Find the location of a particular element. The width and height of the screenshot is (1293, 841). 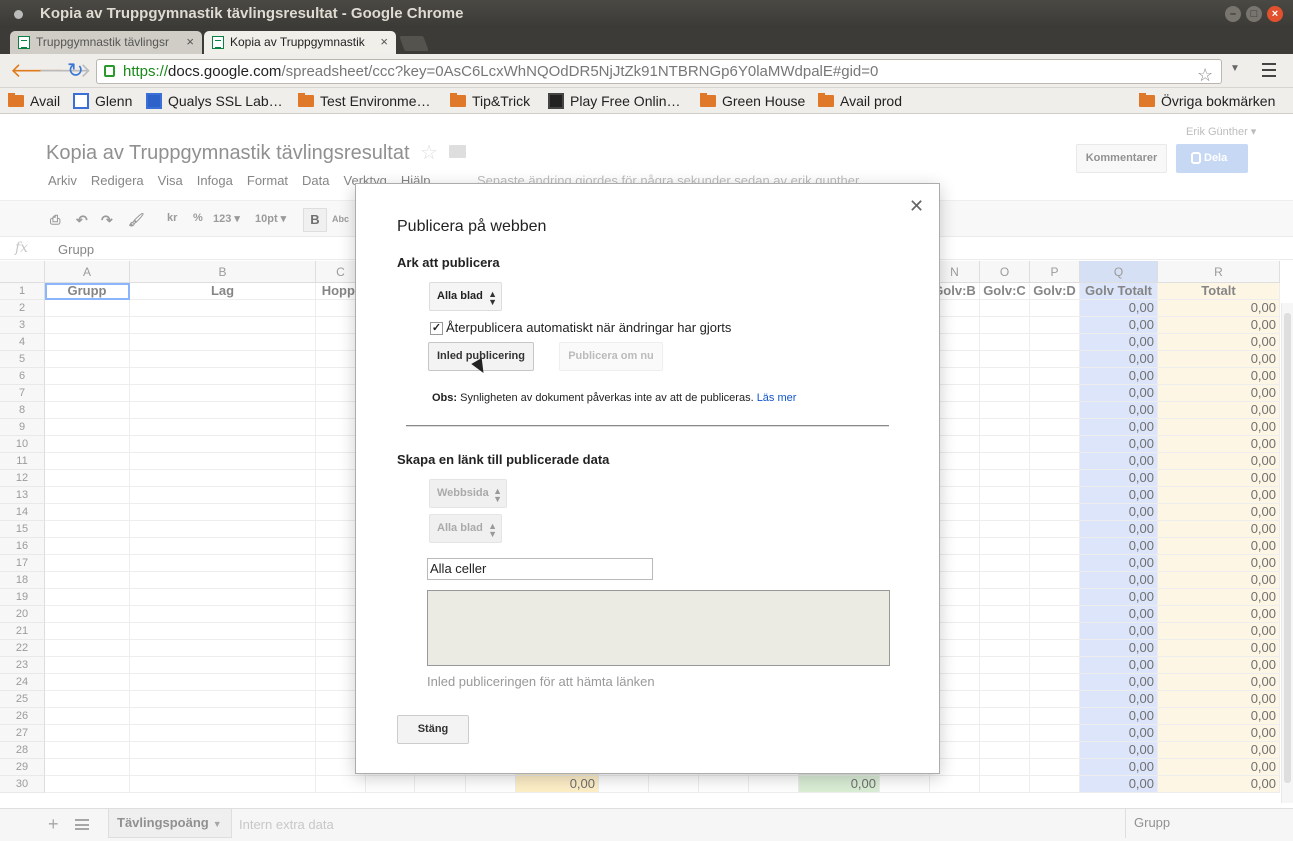

bookmark-tip-trick: Tip&Trick is located at coordinates (490, 101).